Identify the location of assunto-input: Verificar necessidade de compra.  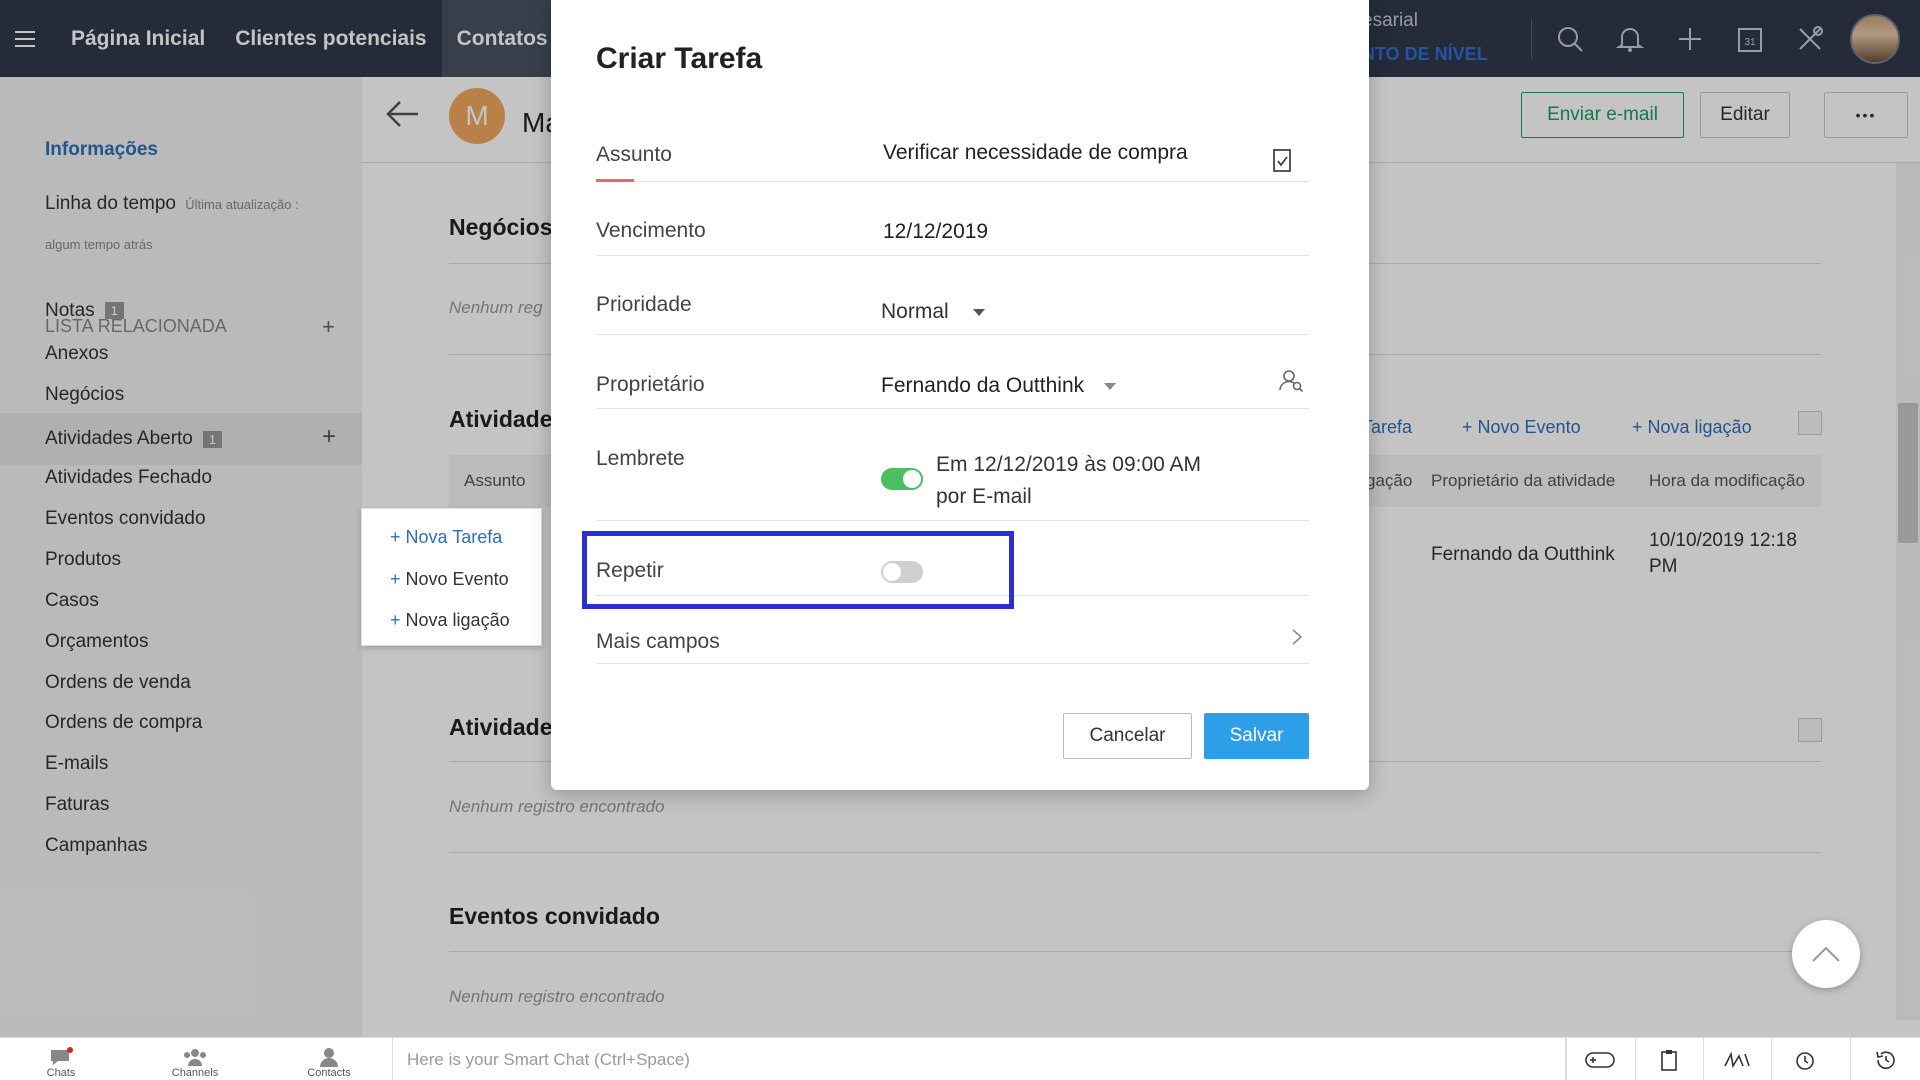
(1035, 153).